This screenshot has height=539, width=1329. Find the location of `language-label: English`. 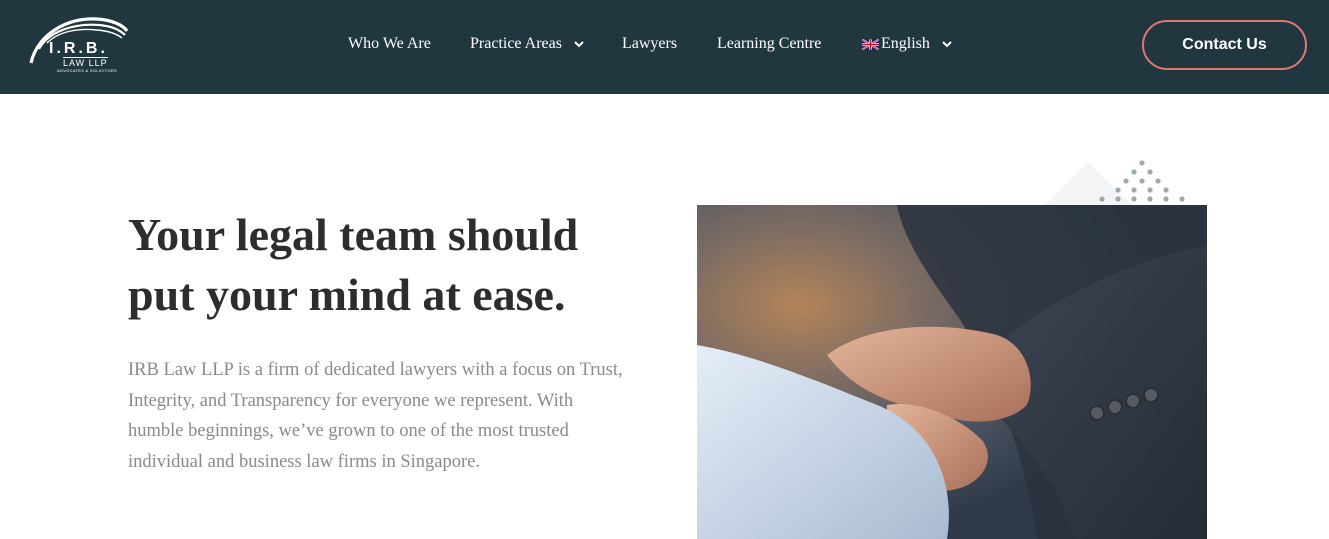

language-label: English is located at coordinates (905, 43).